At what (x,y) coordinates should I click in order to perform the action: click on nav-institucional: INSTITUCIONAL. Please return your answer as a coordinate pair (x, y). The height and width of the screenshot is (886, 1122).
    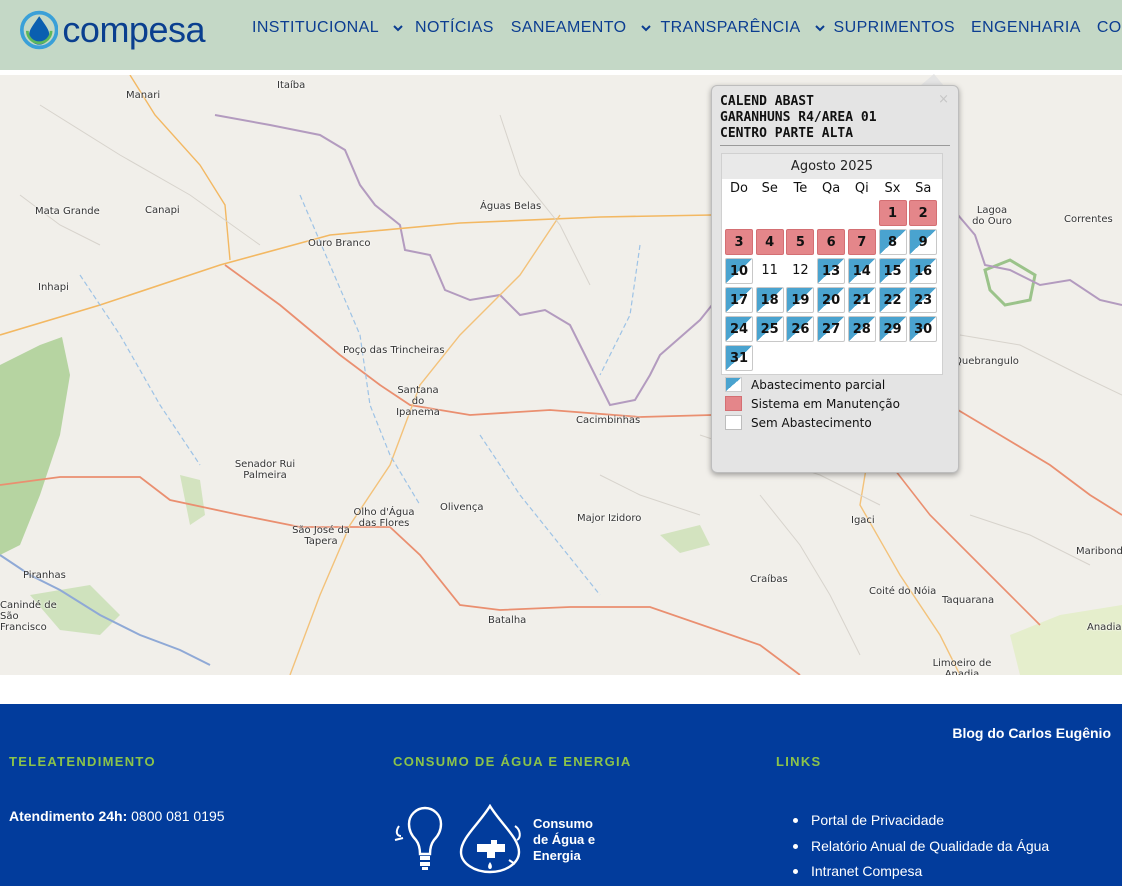
    Looking at the image, I should click on (329, 28).